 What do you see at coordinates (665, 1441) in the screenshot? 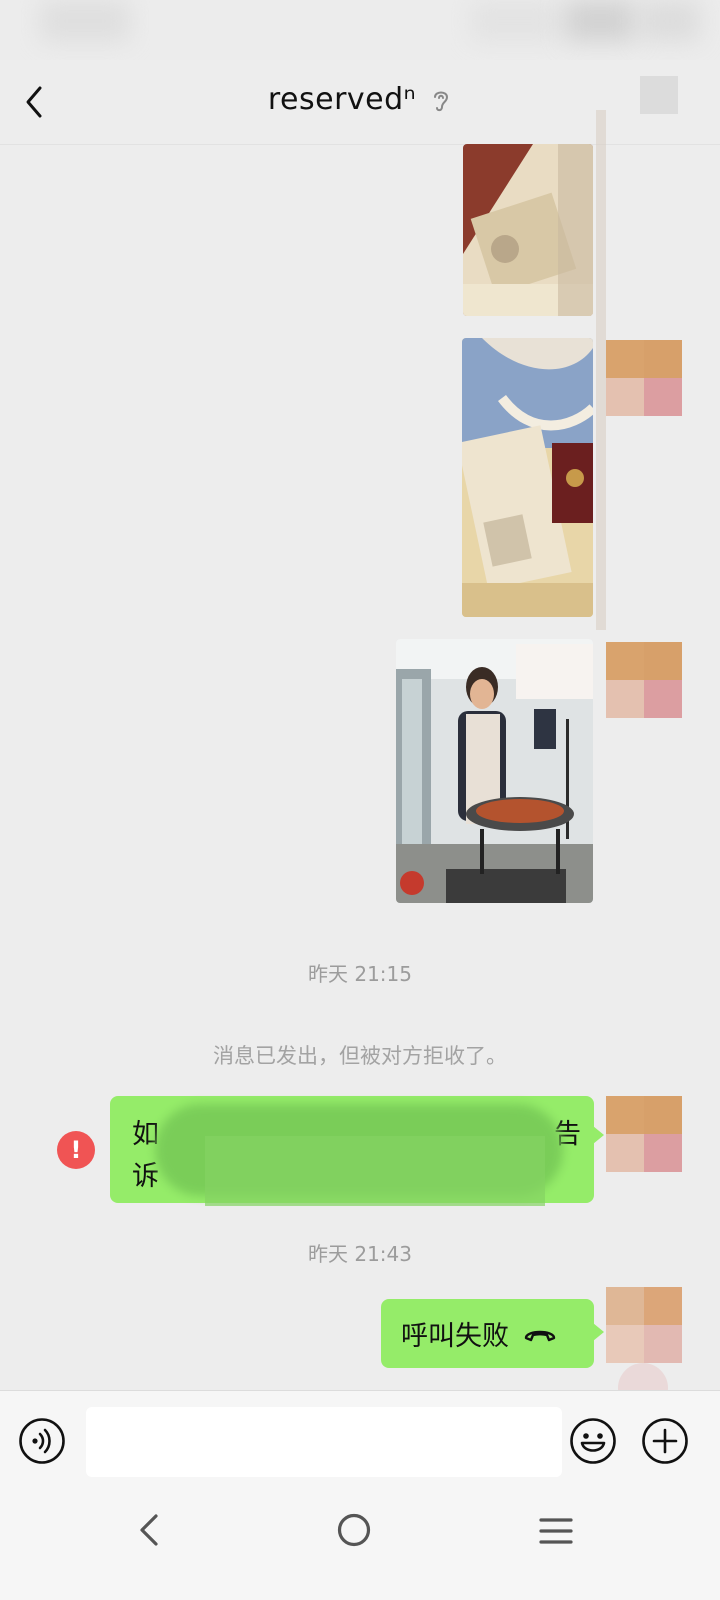
I see `plus-icon` at bounding box center [665, 1441].